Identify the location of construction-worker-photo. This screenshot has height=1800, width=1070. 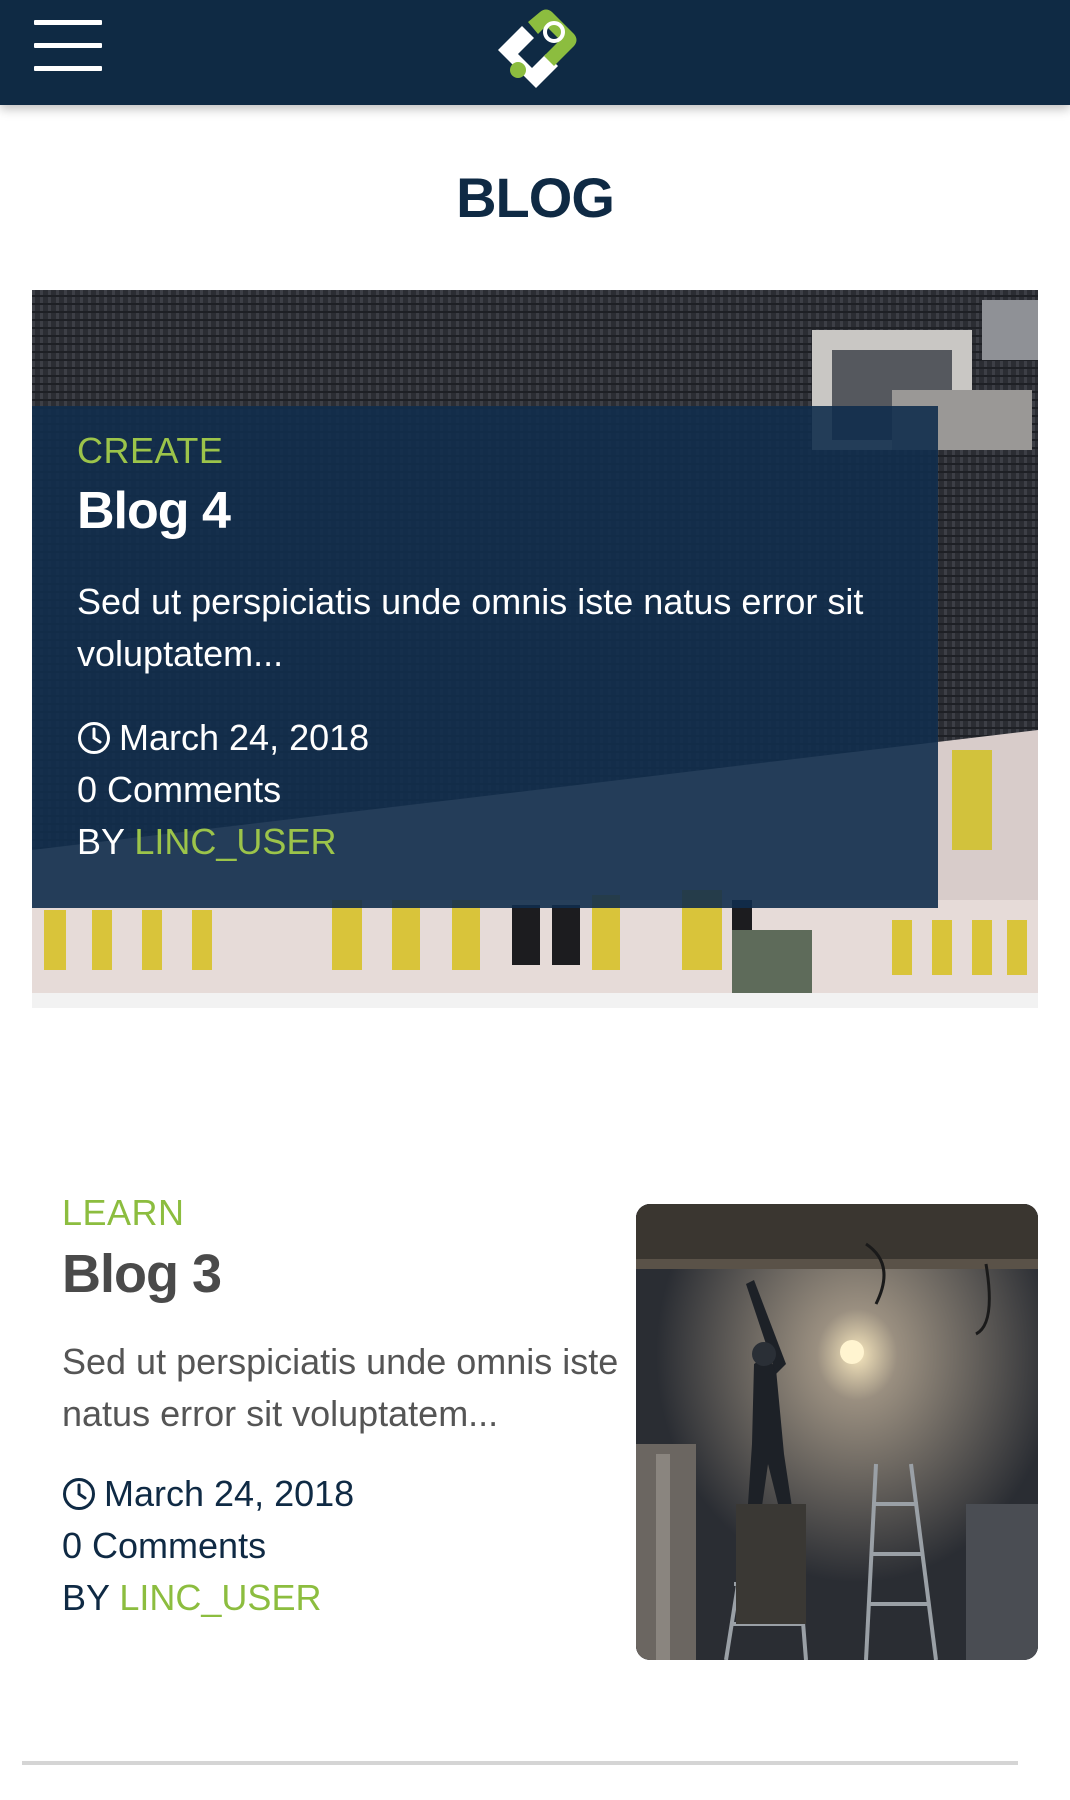
(837, 1432).